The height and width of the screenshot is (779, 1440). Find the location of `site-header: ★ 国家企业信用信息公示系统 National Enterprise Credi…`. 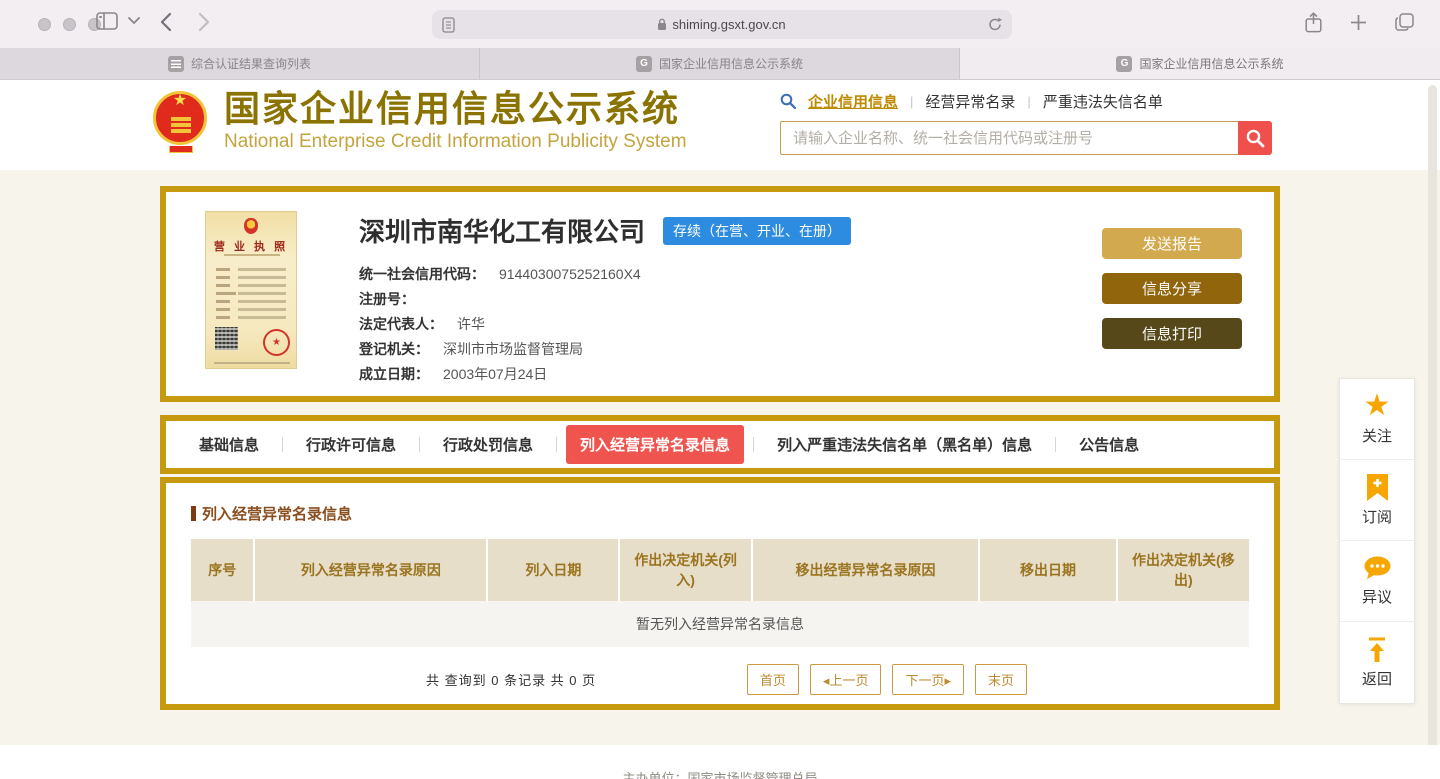

site-header: ★ 国家企业信用信息公示系统 National Enterprise Credi… is located at coordinates (720, 125).